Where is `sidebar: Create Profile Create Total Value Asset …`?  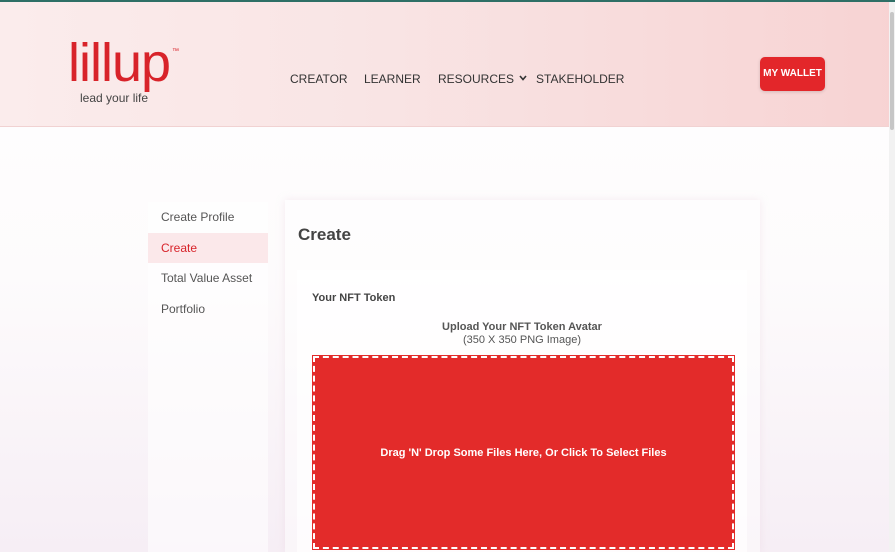 sidebar: Create Profile Create Total Value Asset … is located at coordinates (208, 377).